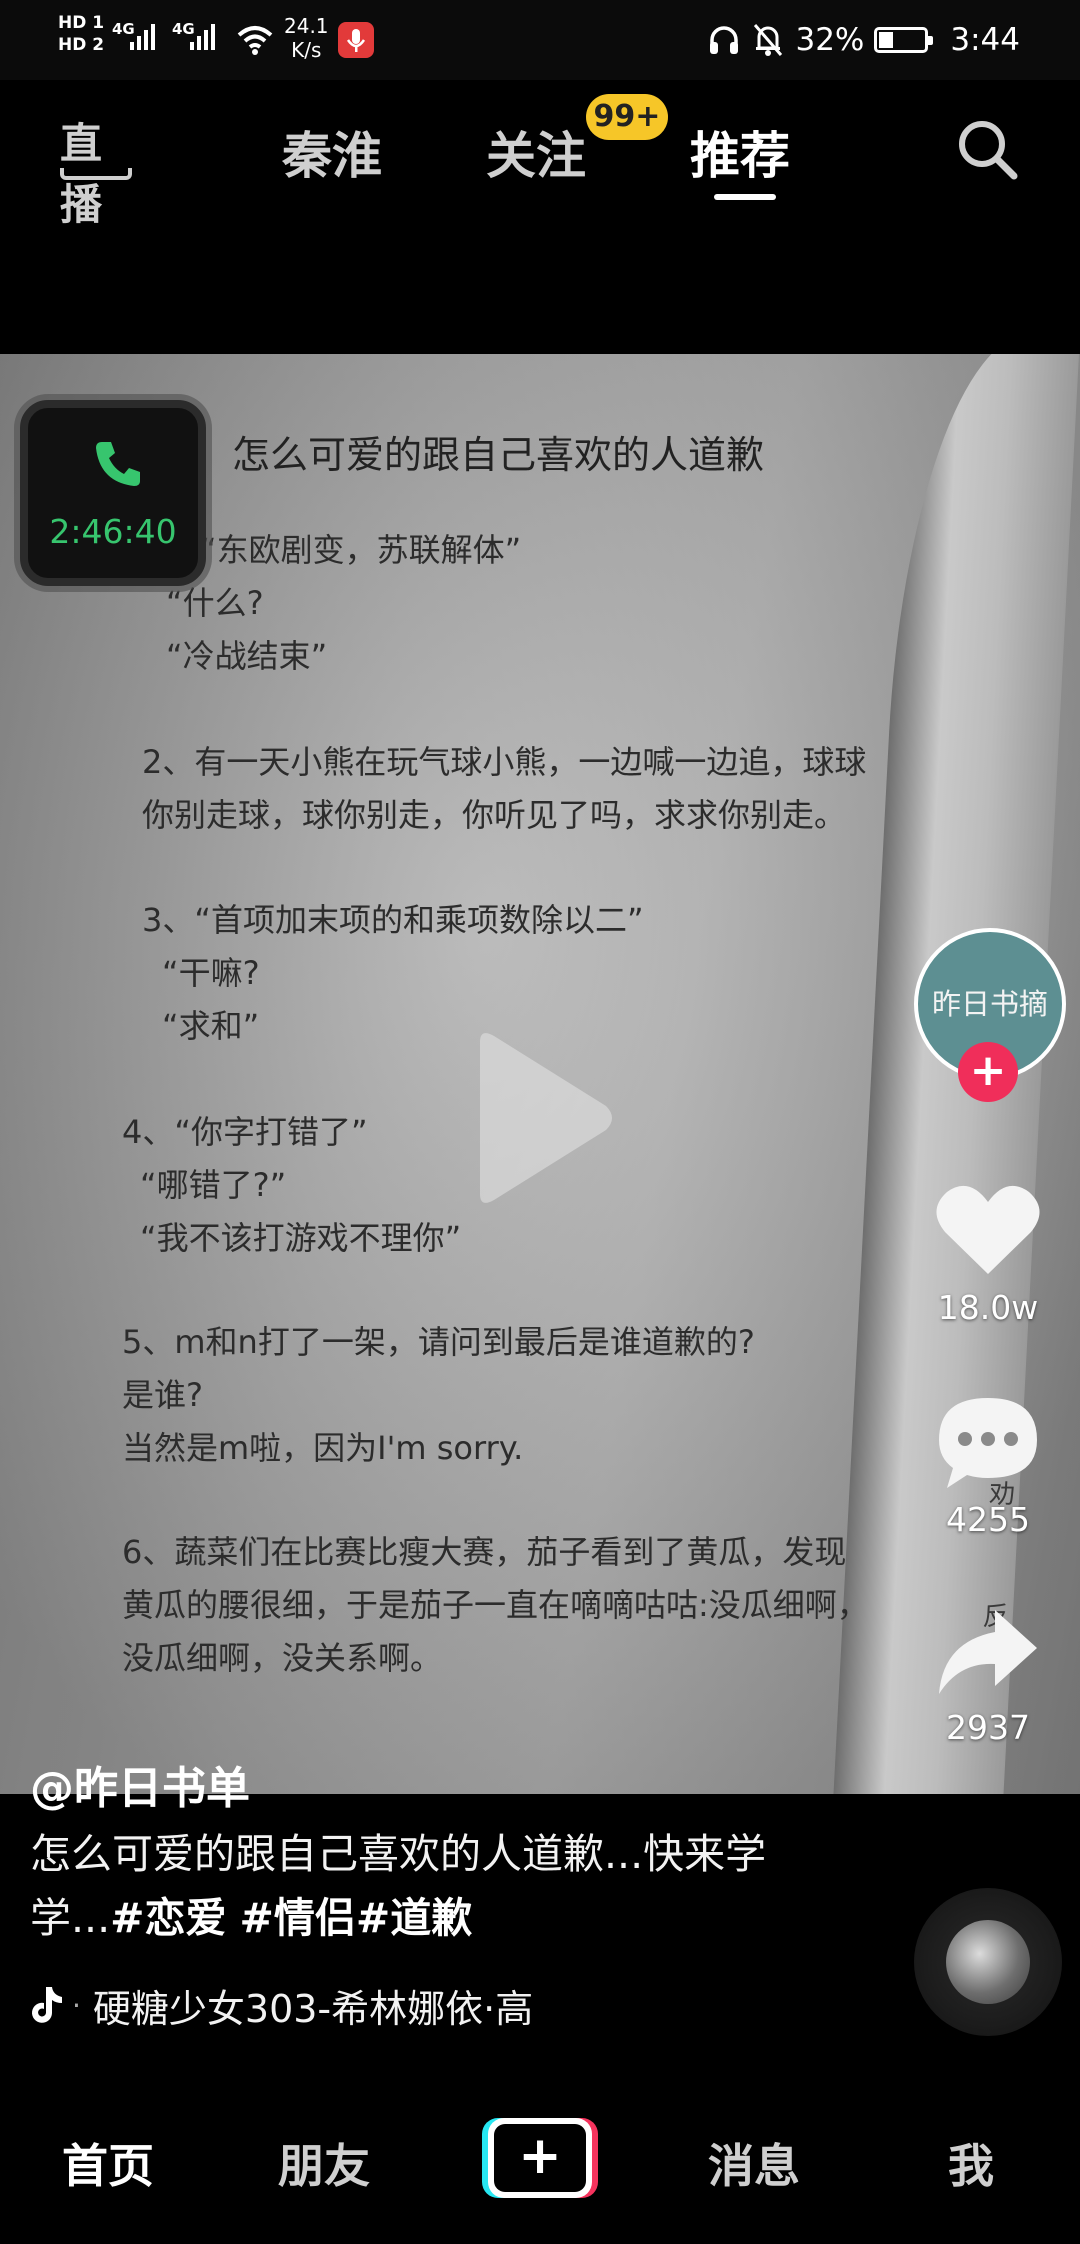  What do you see at coordinates (745, 197) in the screenshot?
I see `active-tab-indicator` at bounding box center [745, 197].